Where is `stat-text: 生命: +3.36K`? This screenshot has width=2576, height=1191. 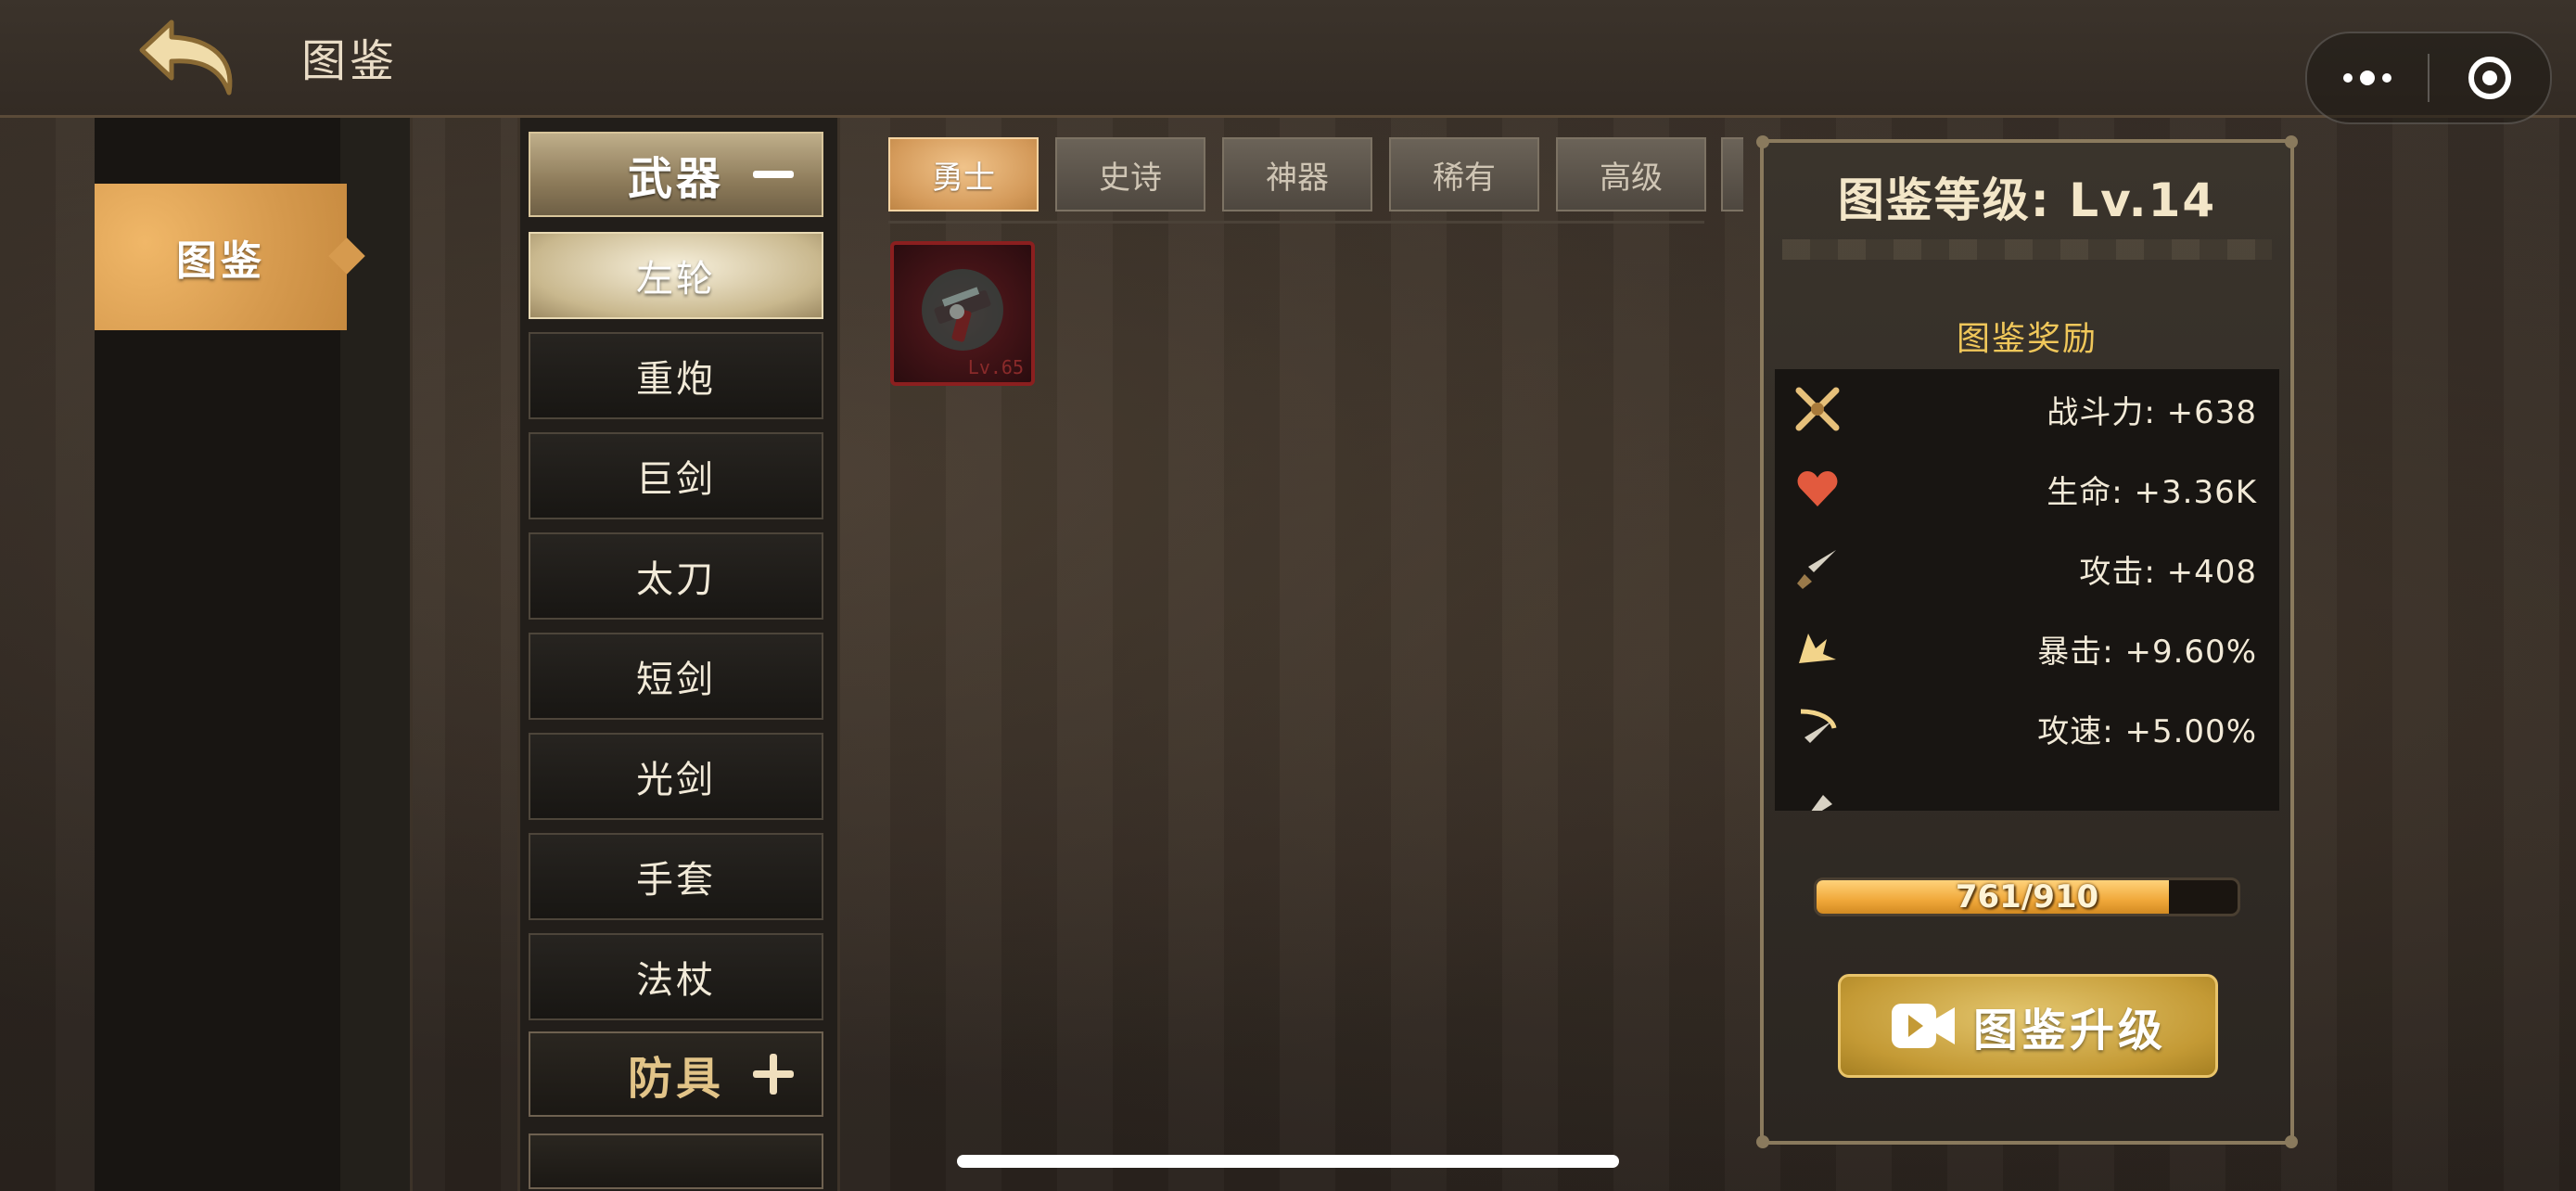 stat-text: 生命: +3.36K is located at coordinates (2152, 492).